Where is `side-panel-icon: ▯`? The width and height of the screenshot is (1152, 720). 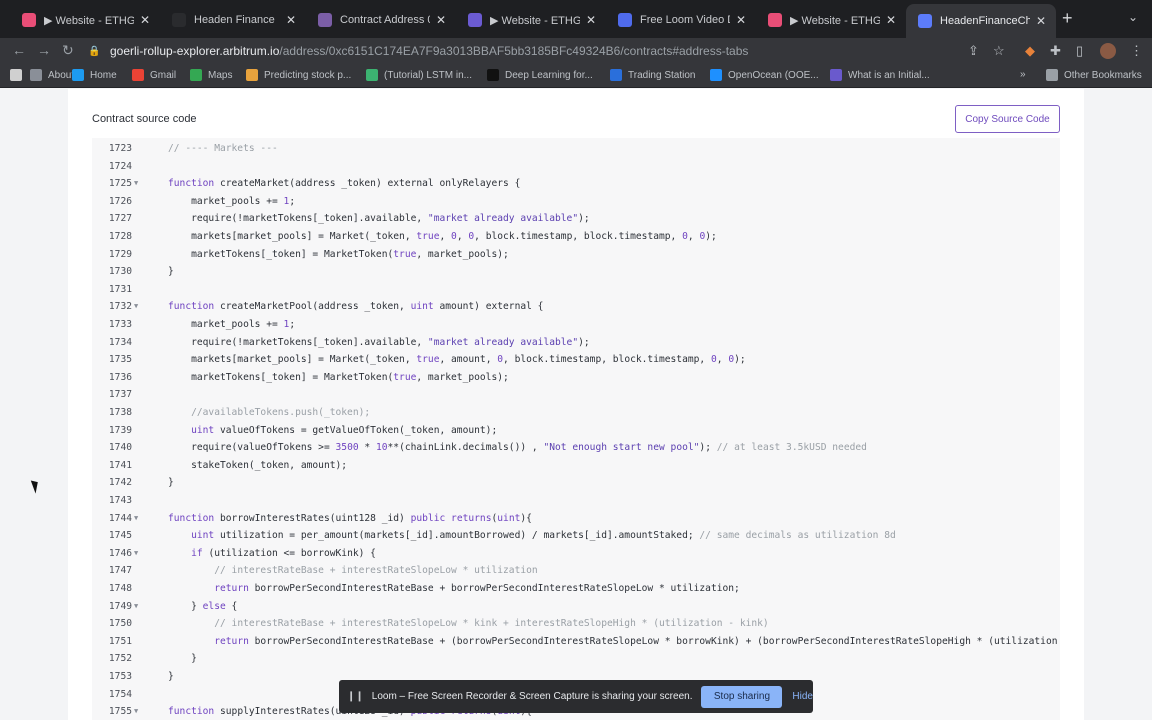
side-panel-icon: ▯ is located at coordinates (1079, 51).